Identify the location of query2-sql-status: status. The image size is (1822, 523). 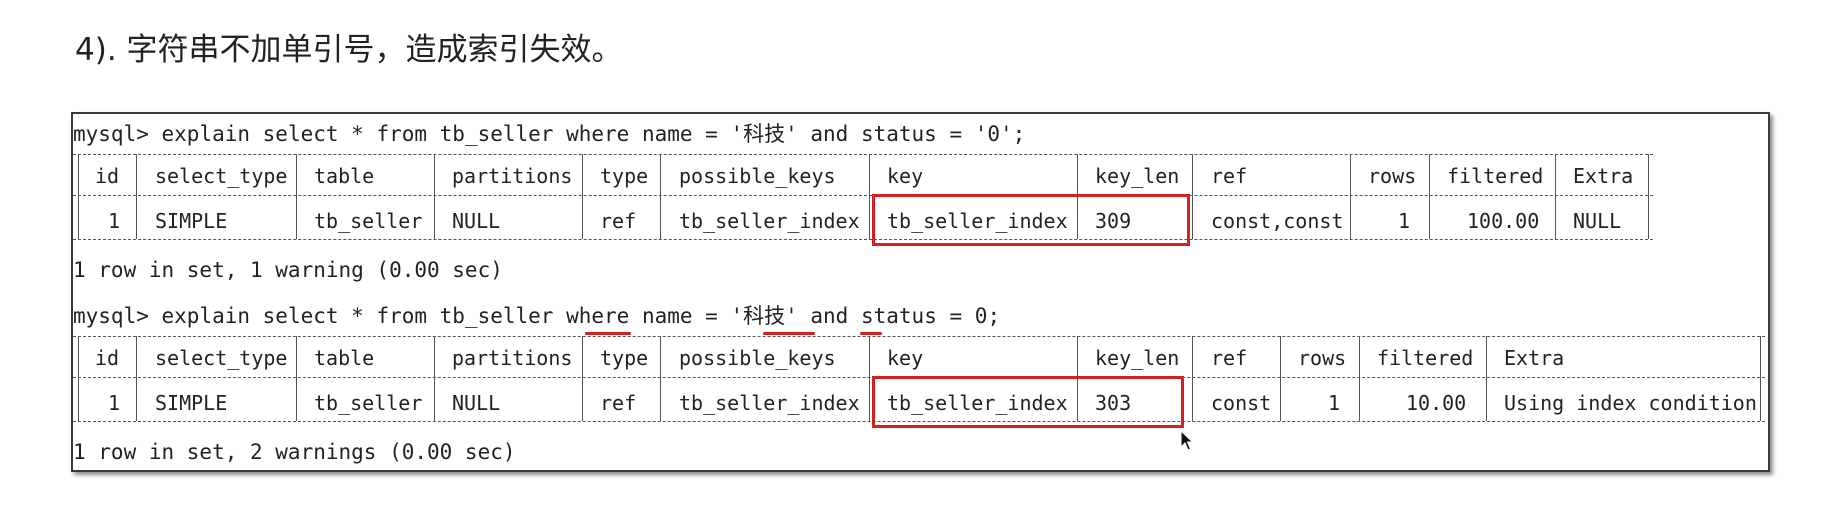
(898, 316).